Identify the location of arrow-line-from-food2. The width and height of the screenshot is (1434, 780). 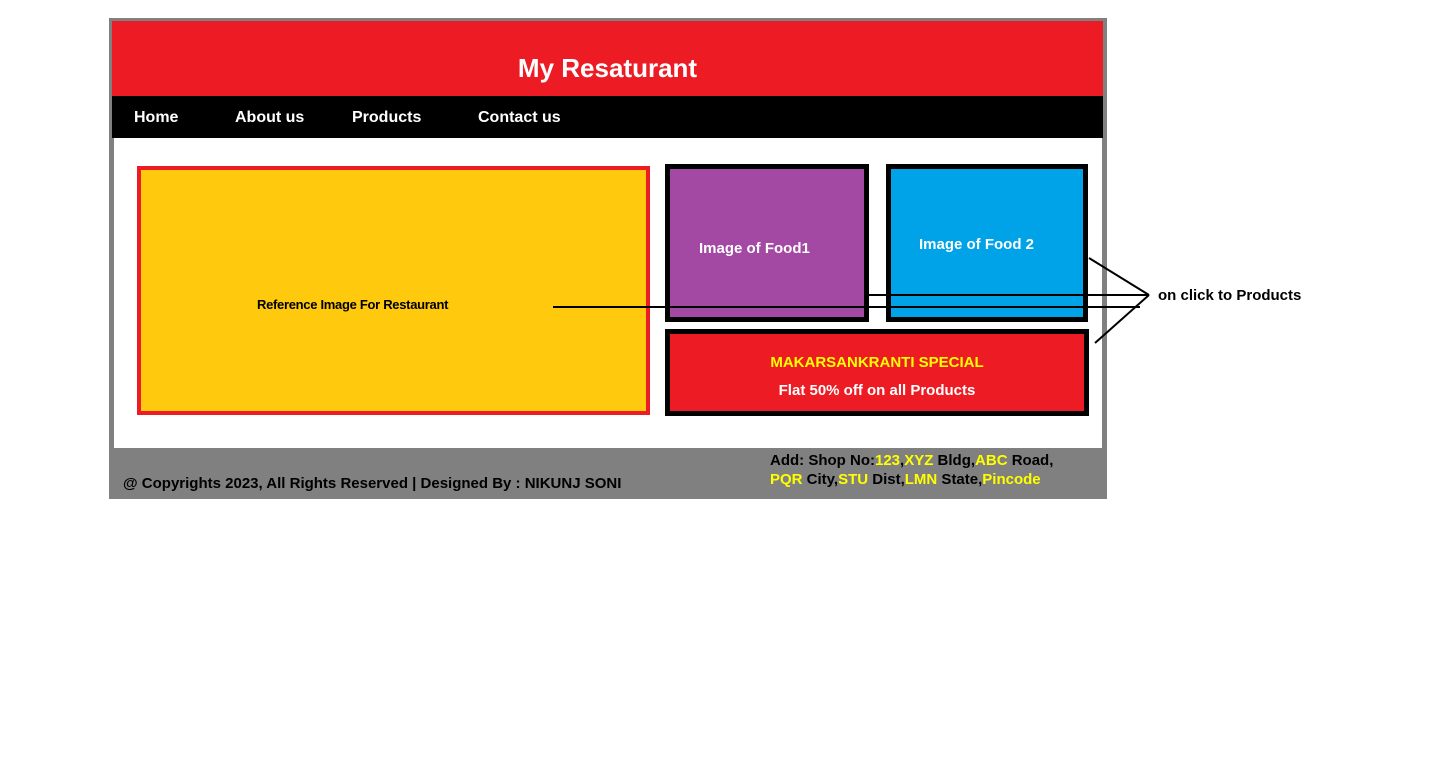
(1119, 276).